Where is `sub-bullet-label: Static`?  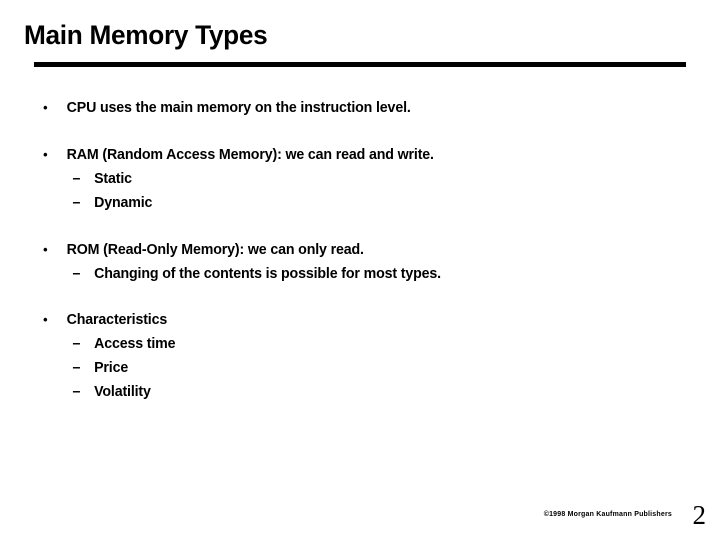
sub-bullet-label: Static is located at coordinates (113, 179).